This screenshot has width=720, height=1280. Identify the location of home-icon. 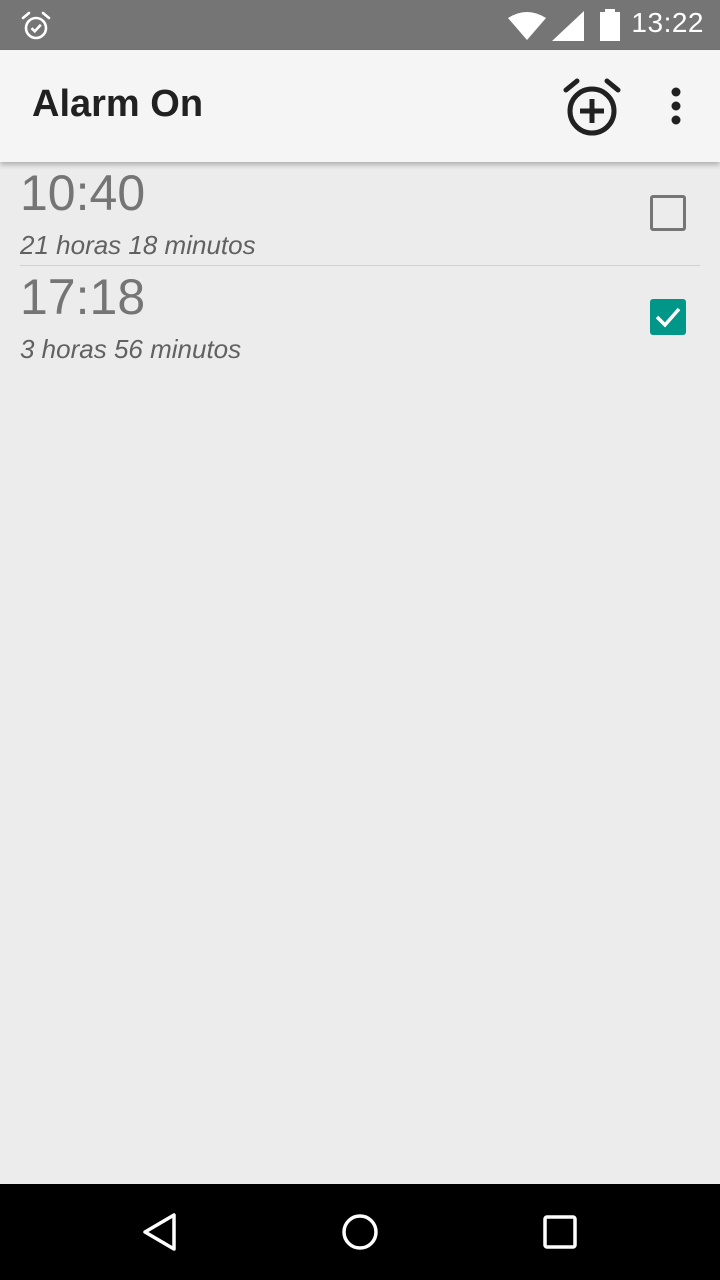
(360, 1232).